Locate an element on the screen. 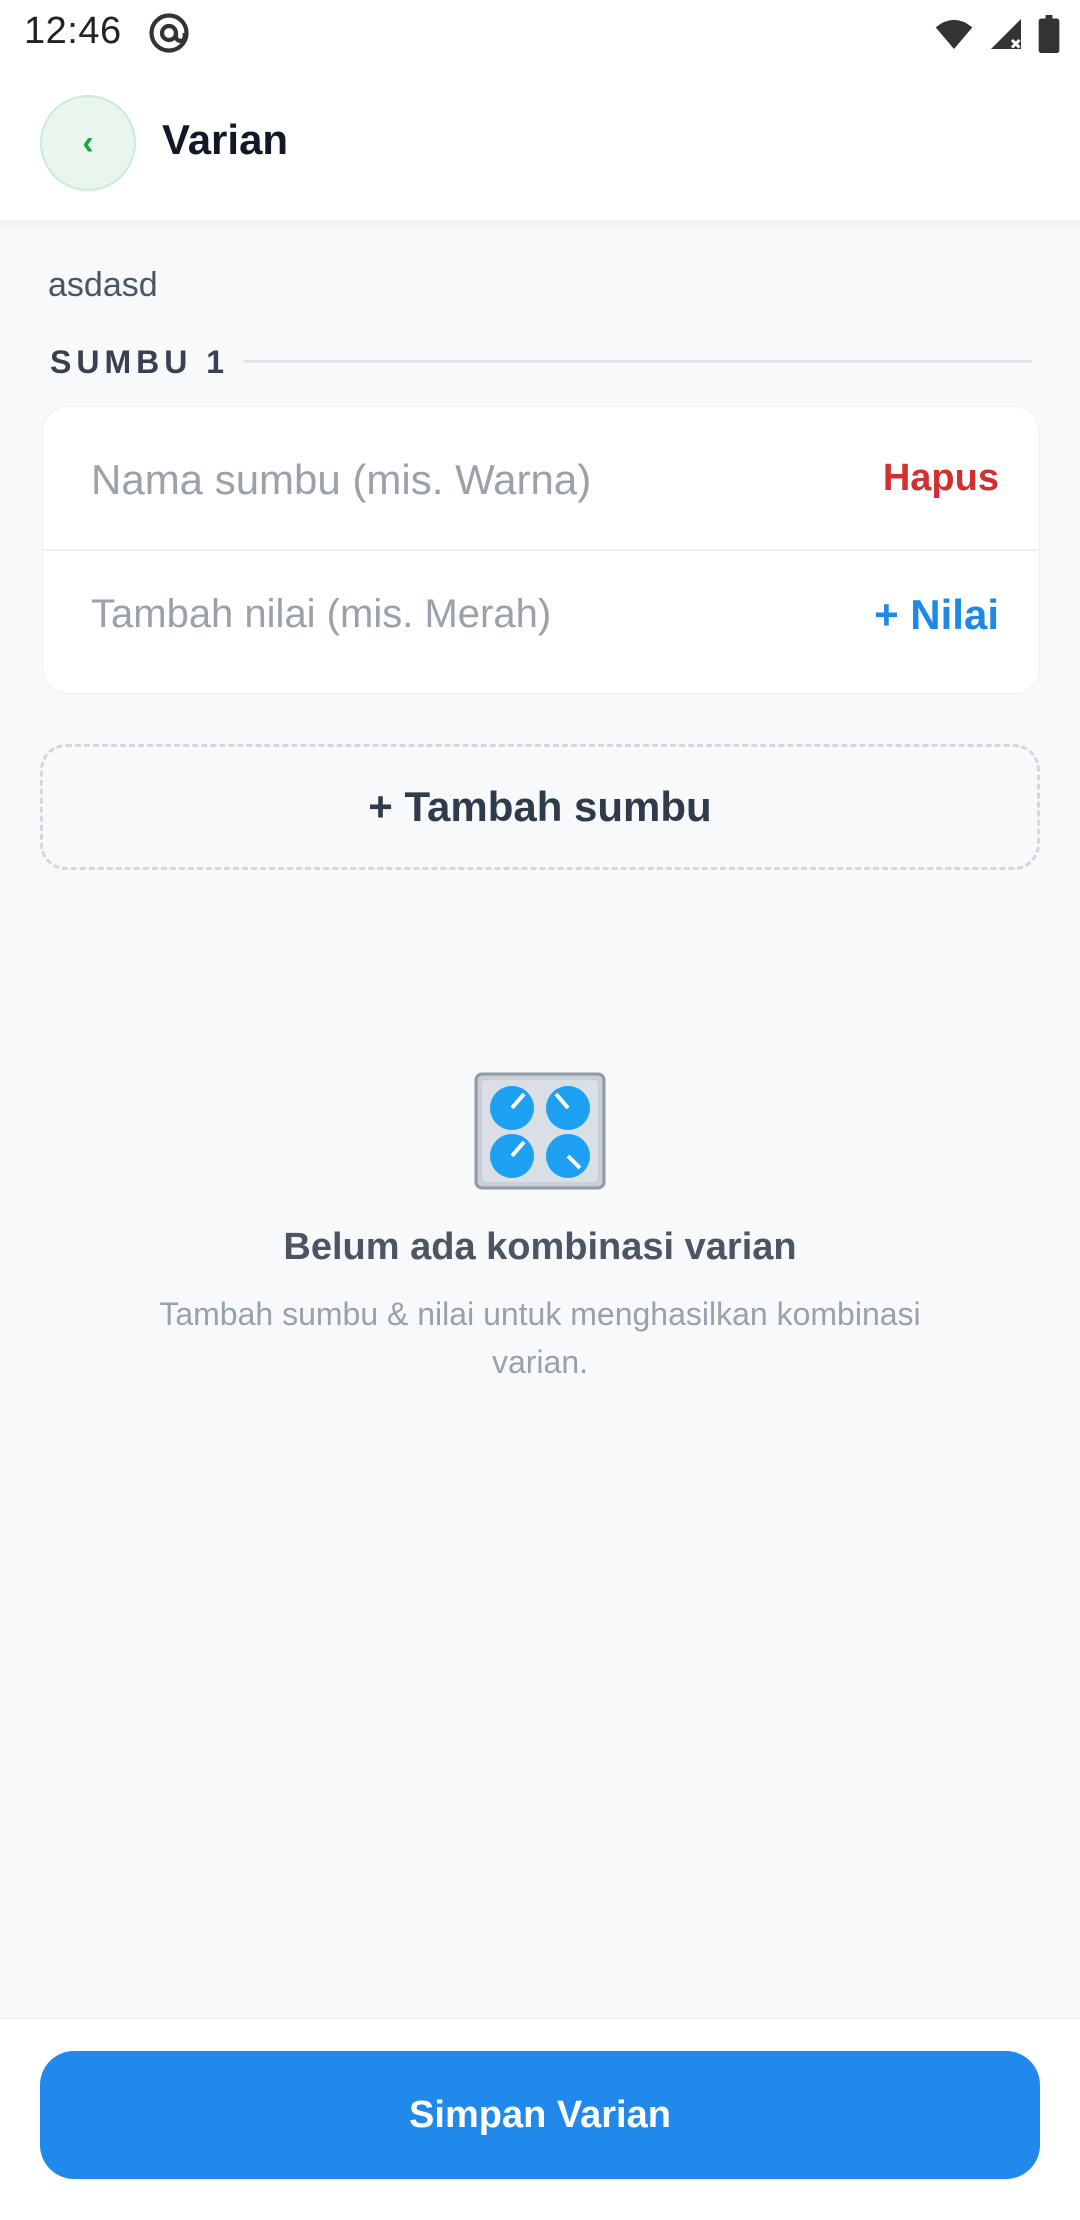 This screenshot has width=1080, height=2220. app-header: ‹ Varian is located at coordinates (540, 143).